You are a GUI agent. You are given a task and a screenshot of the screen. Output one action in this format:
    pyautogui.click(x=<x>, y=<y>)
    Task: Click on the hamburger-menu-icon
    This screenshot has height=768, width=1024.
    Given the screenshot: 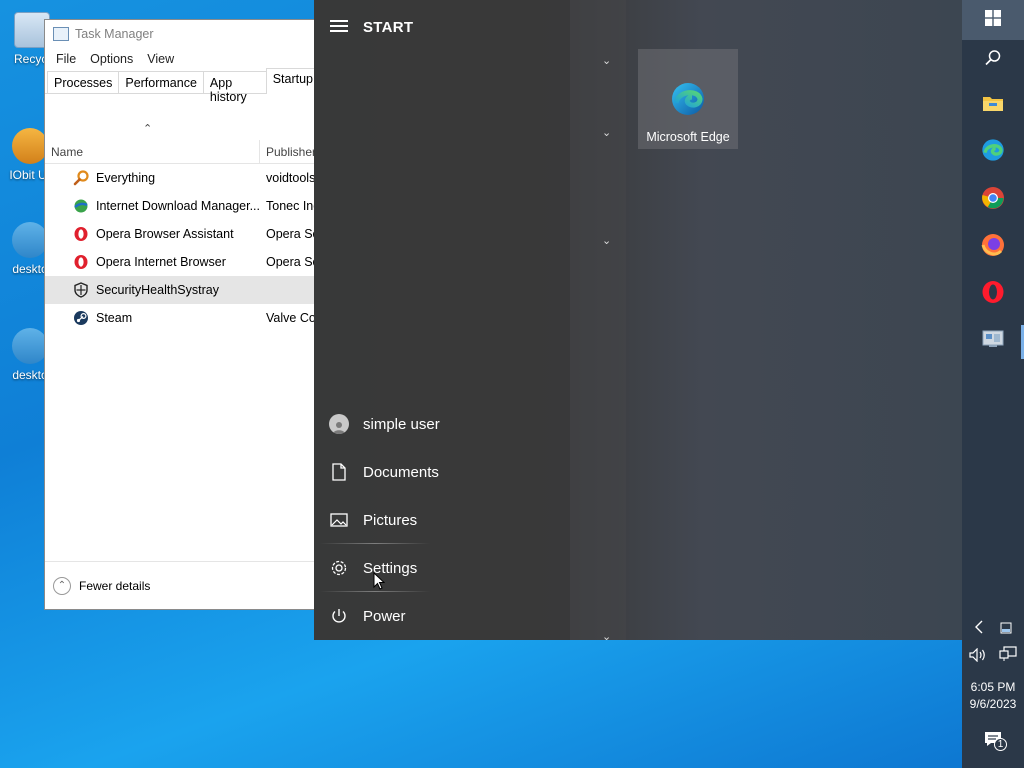 What is the action you would take?
    pyautogui.click(x=339, y=27)
    